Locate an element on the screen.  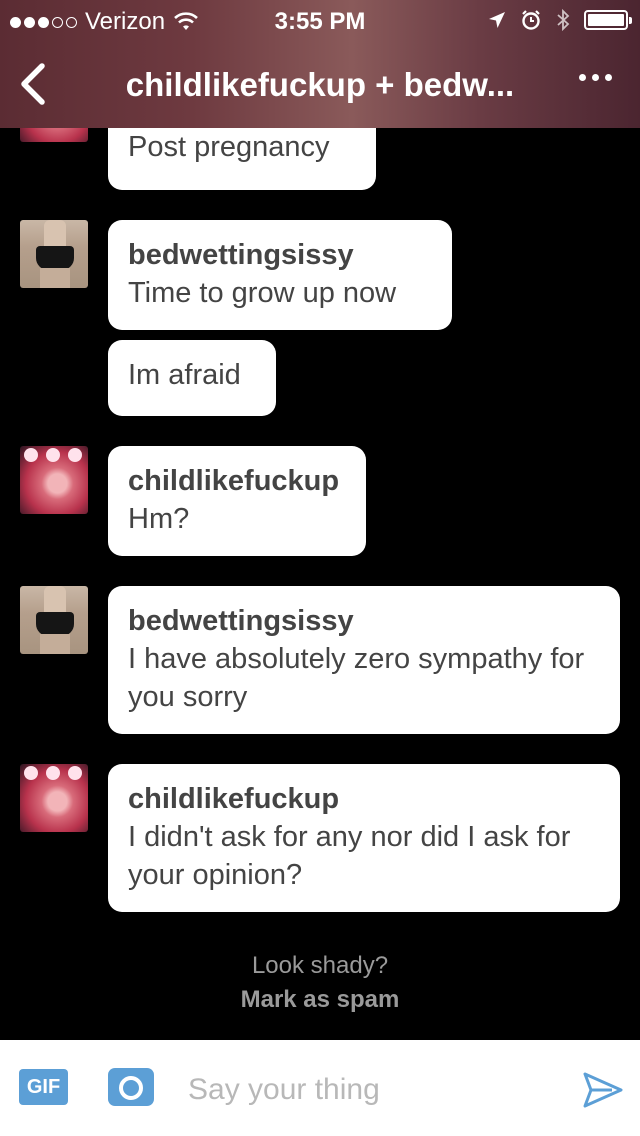
message-bubble: childlikefuckup Hm? is located at coordinates (237, 501).